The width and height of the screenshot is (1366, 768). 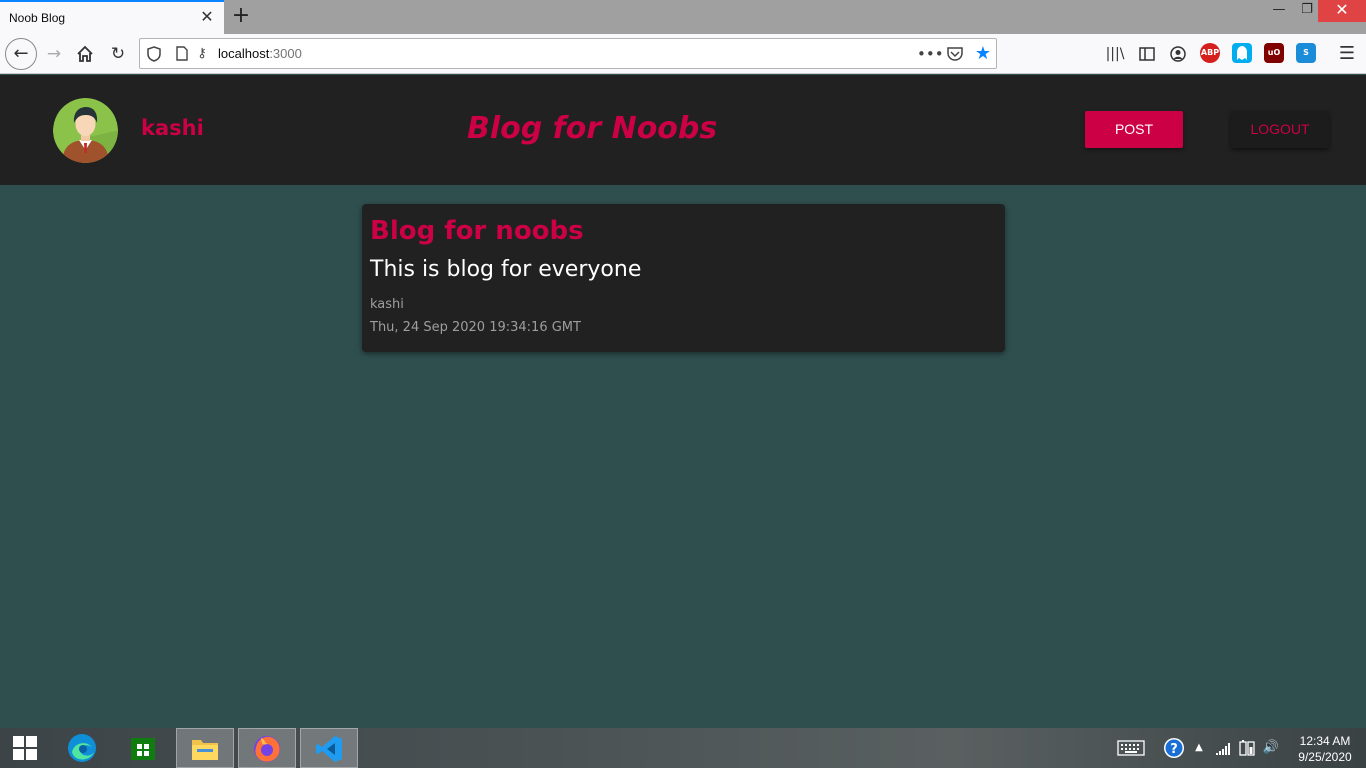 What do you see at coordinates (154, 54) in the screenshot?
I see `shield-icon` at bounding box center [154, 54].